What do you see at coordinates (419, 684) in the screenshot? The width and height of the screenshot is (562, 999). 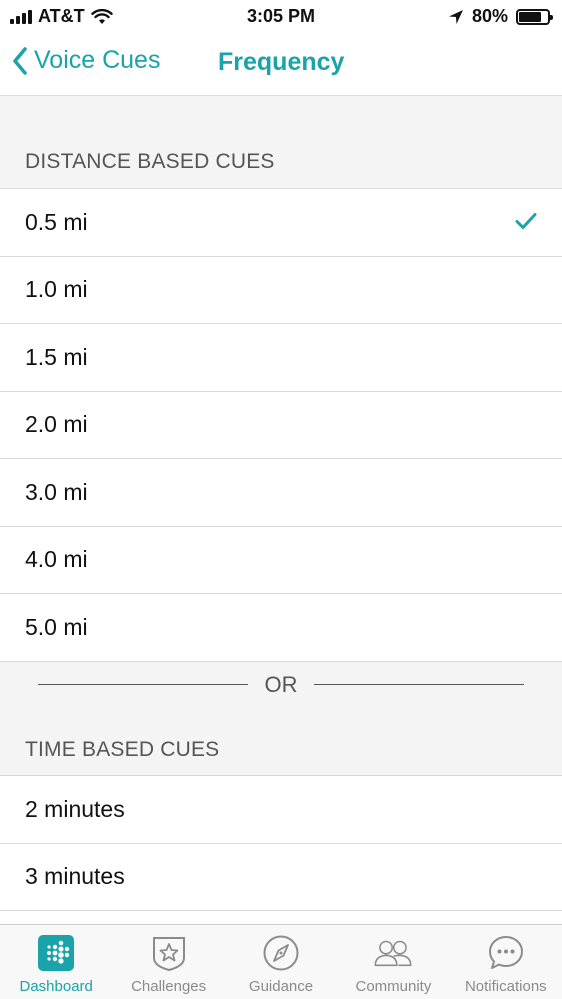 I see `divider-line-right` at bounding box center [419, 684].